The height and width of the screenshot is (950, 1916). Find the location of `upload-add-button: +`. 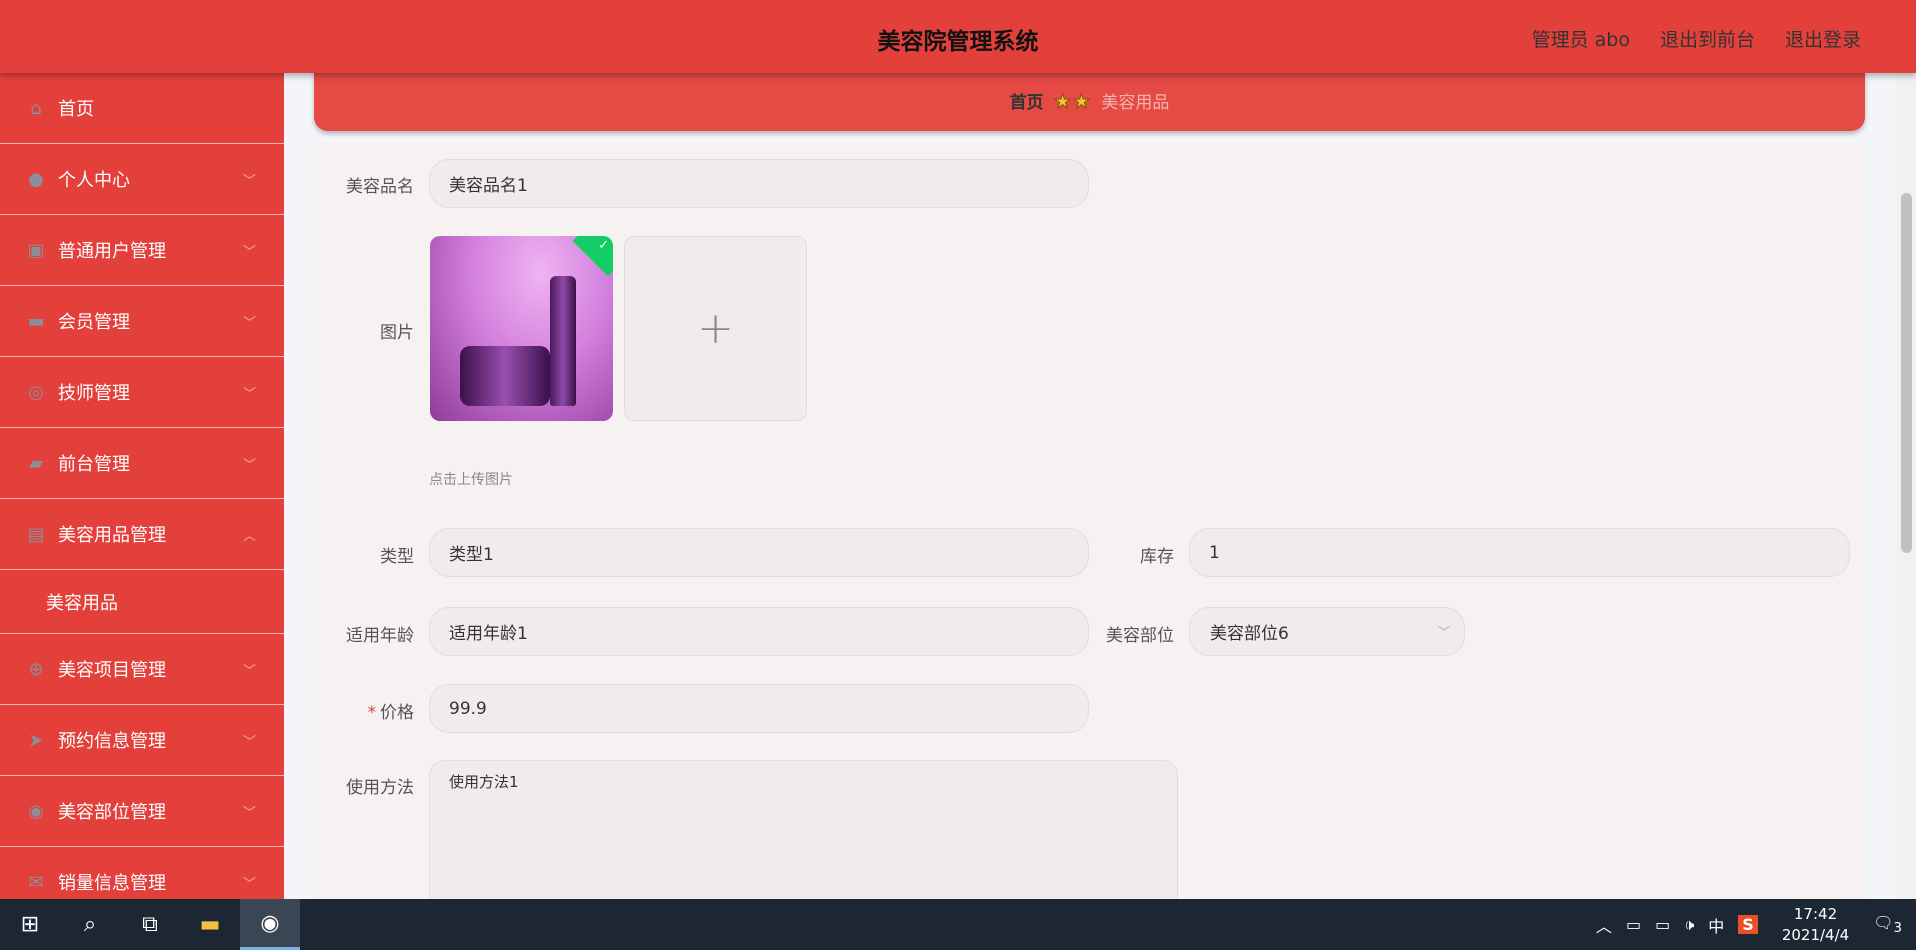

upload-add-button: + is located at coordinates (715, 328).